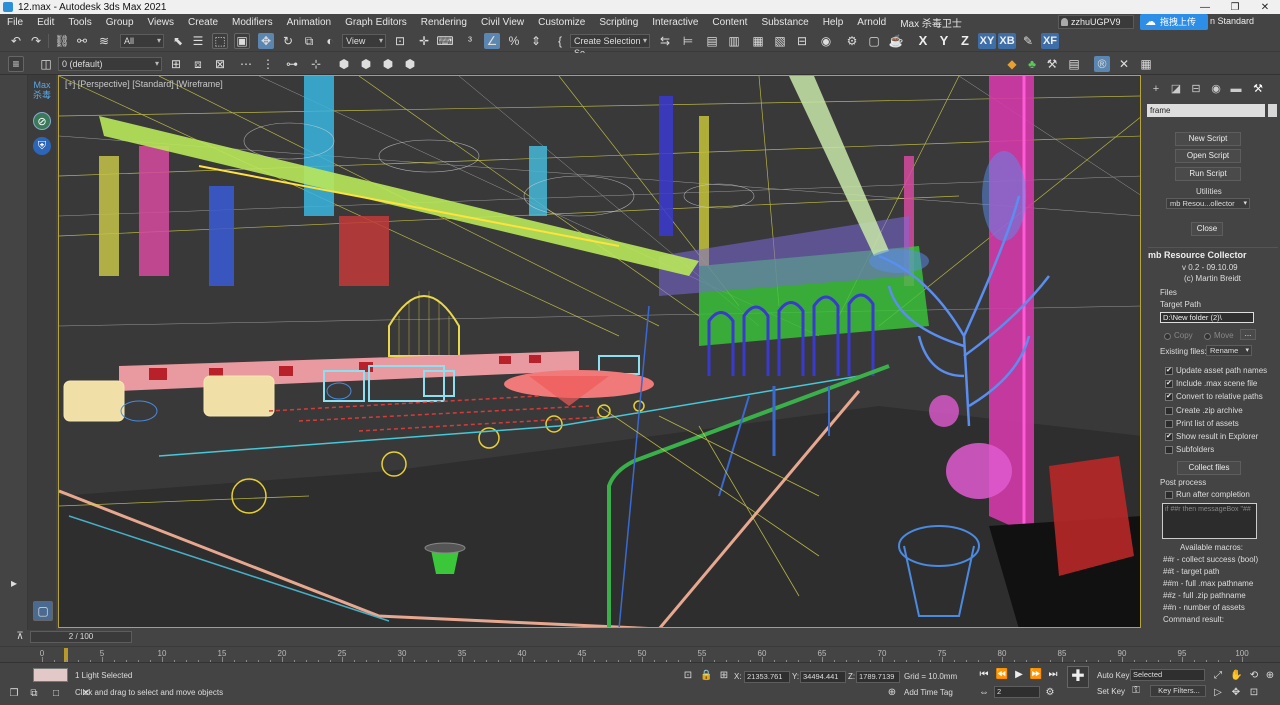 The width and height of the screenshot is (1280, 705). What do you see at coordinates (220, 64) in the screenshot?
I see `layer-manager-icon: ⊠` at bounding box center [220, 64].